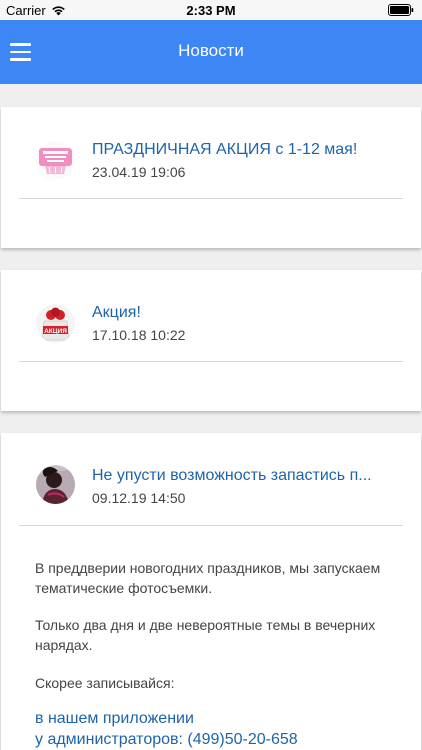 This screenshot has height=750, width=422. I want to click on status-time: 2:33 PM, so click(211, 10).